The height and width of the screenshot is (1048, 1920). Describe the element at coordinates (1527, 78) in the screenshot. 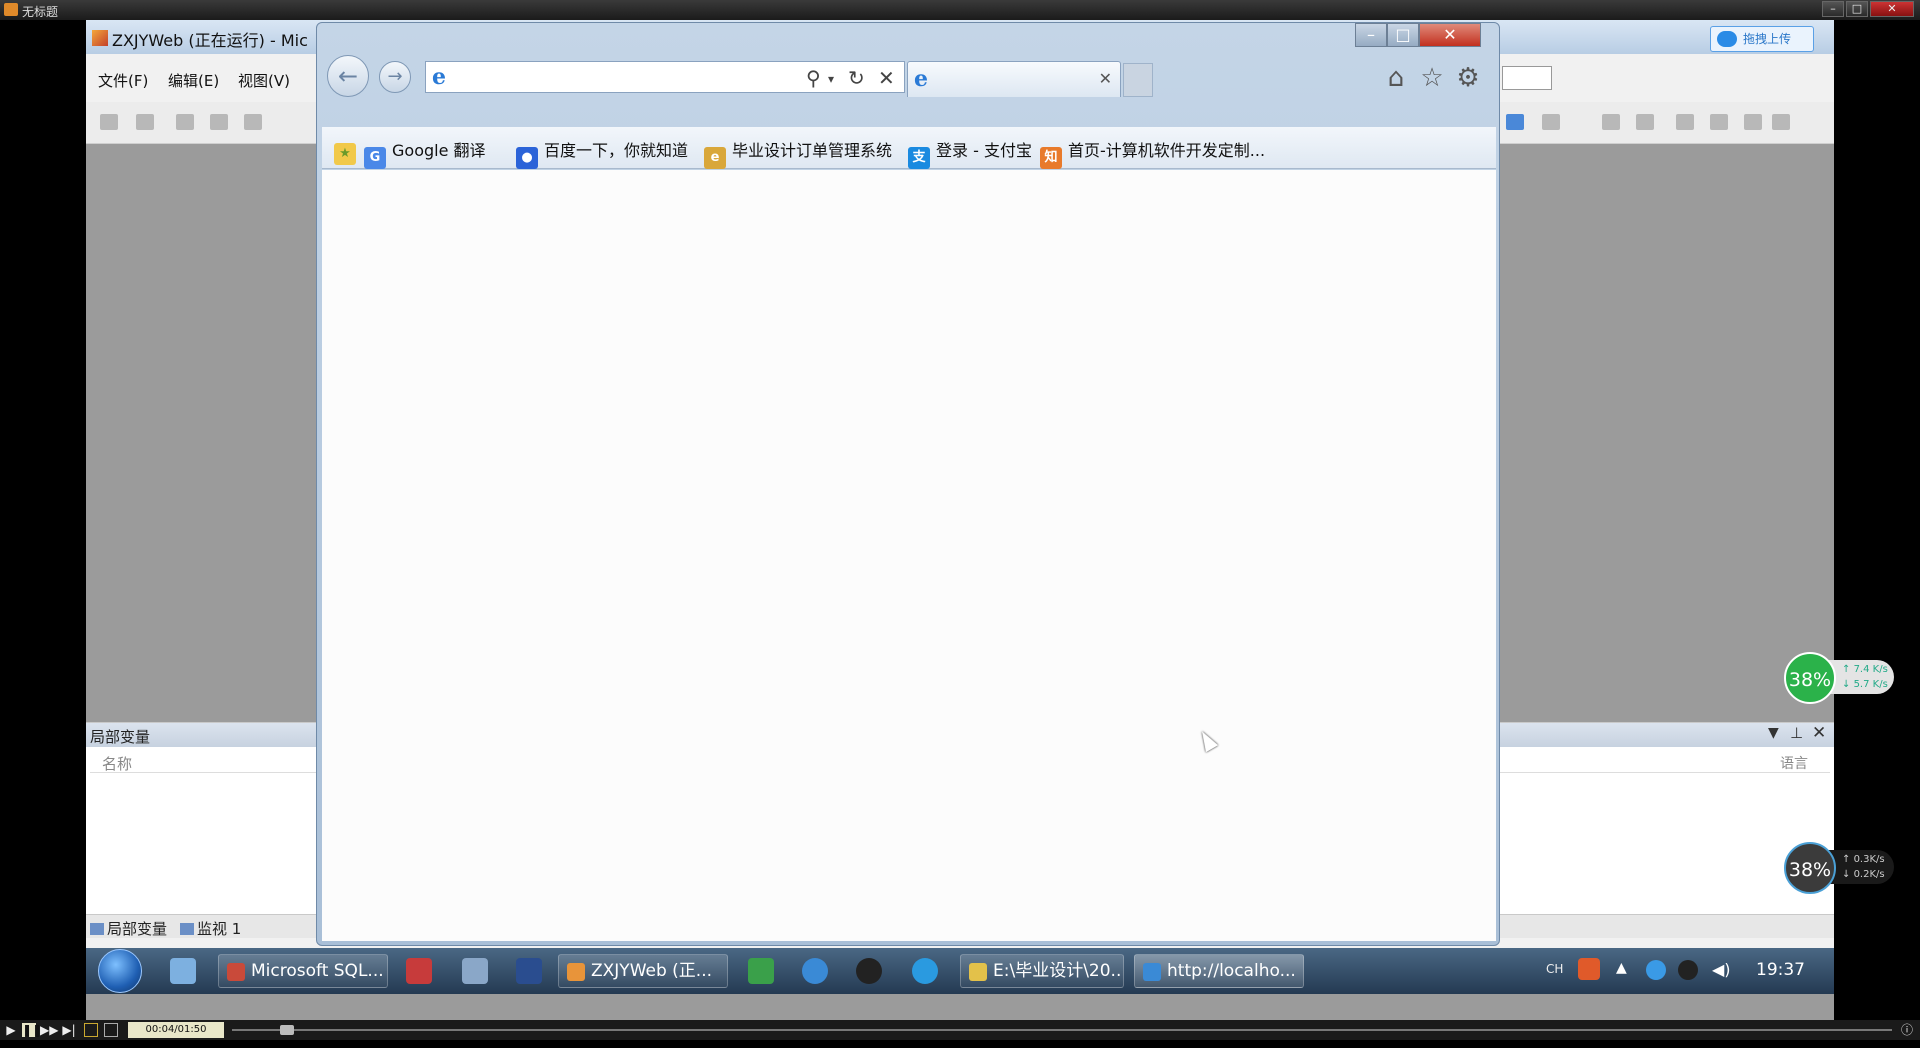

I see `toolbar-dropdown` at that location.